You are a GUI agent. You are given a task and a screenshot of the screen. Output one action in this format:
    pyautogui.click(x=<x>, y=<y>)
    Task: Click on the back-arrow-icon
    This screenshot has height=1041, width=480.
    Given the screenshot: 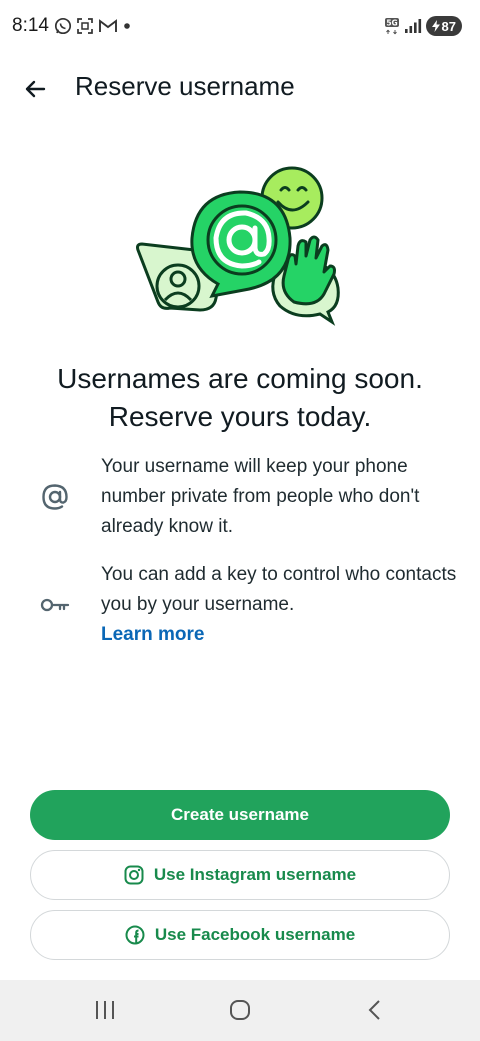 What is the action you would take?
    pyautogui.click(x=35, y=89)
    